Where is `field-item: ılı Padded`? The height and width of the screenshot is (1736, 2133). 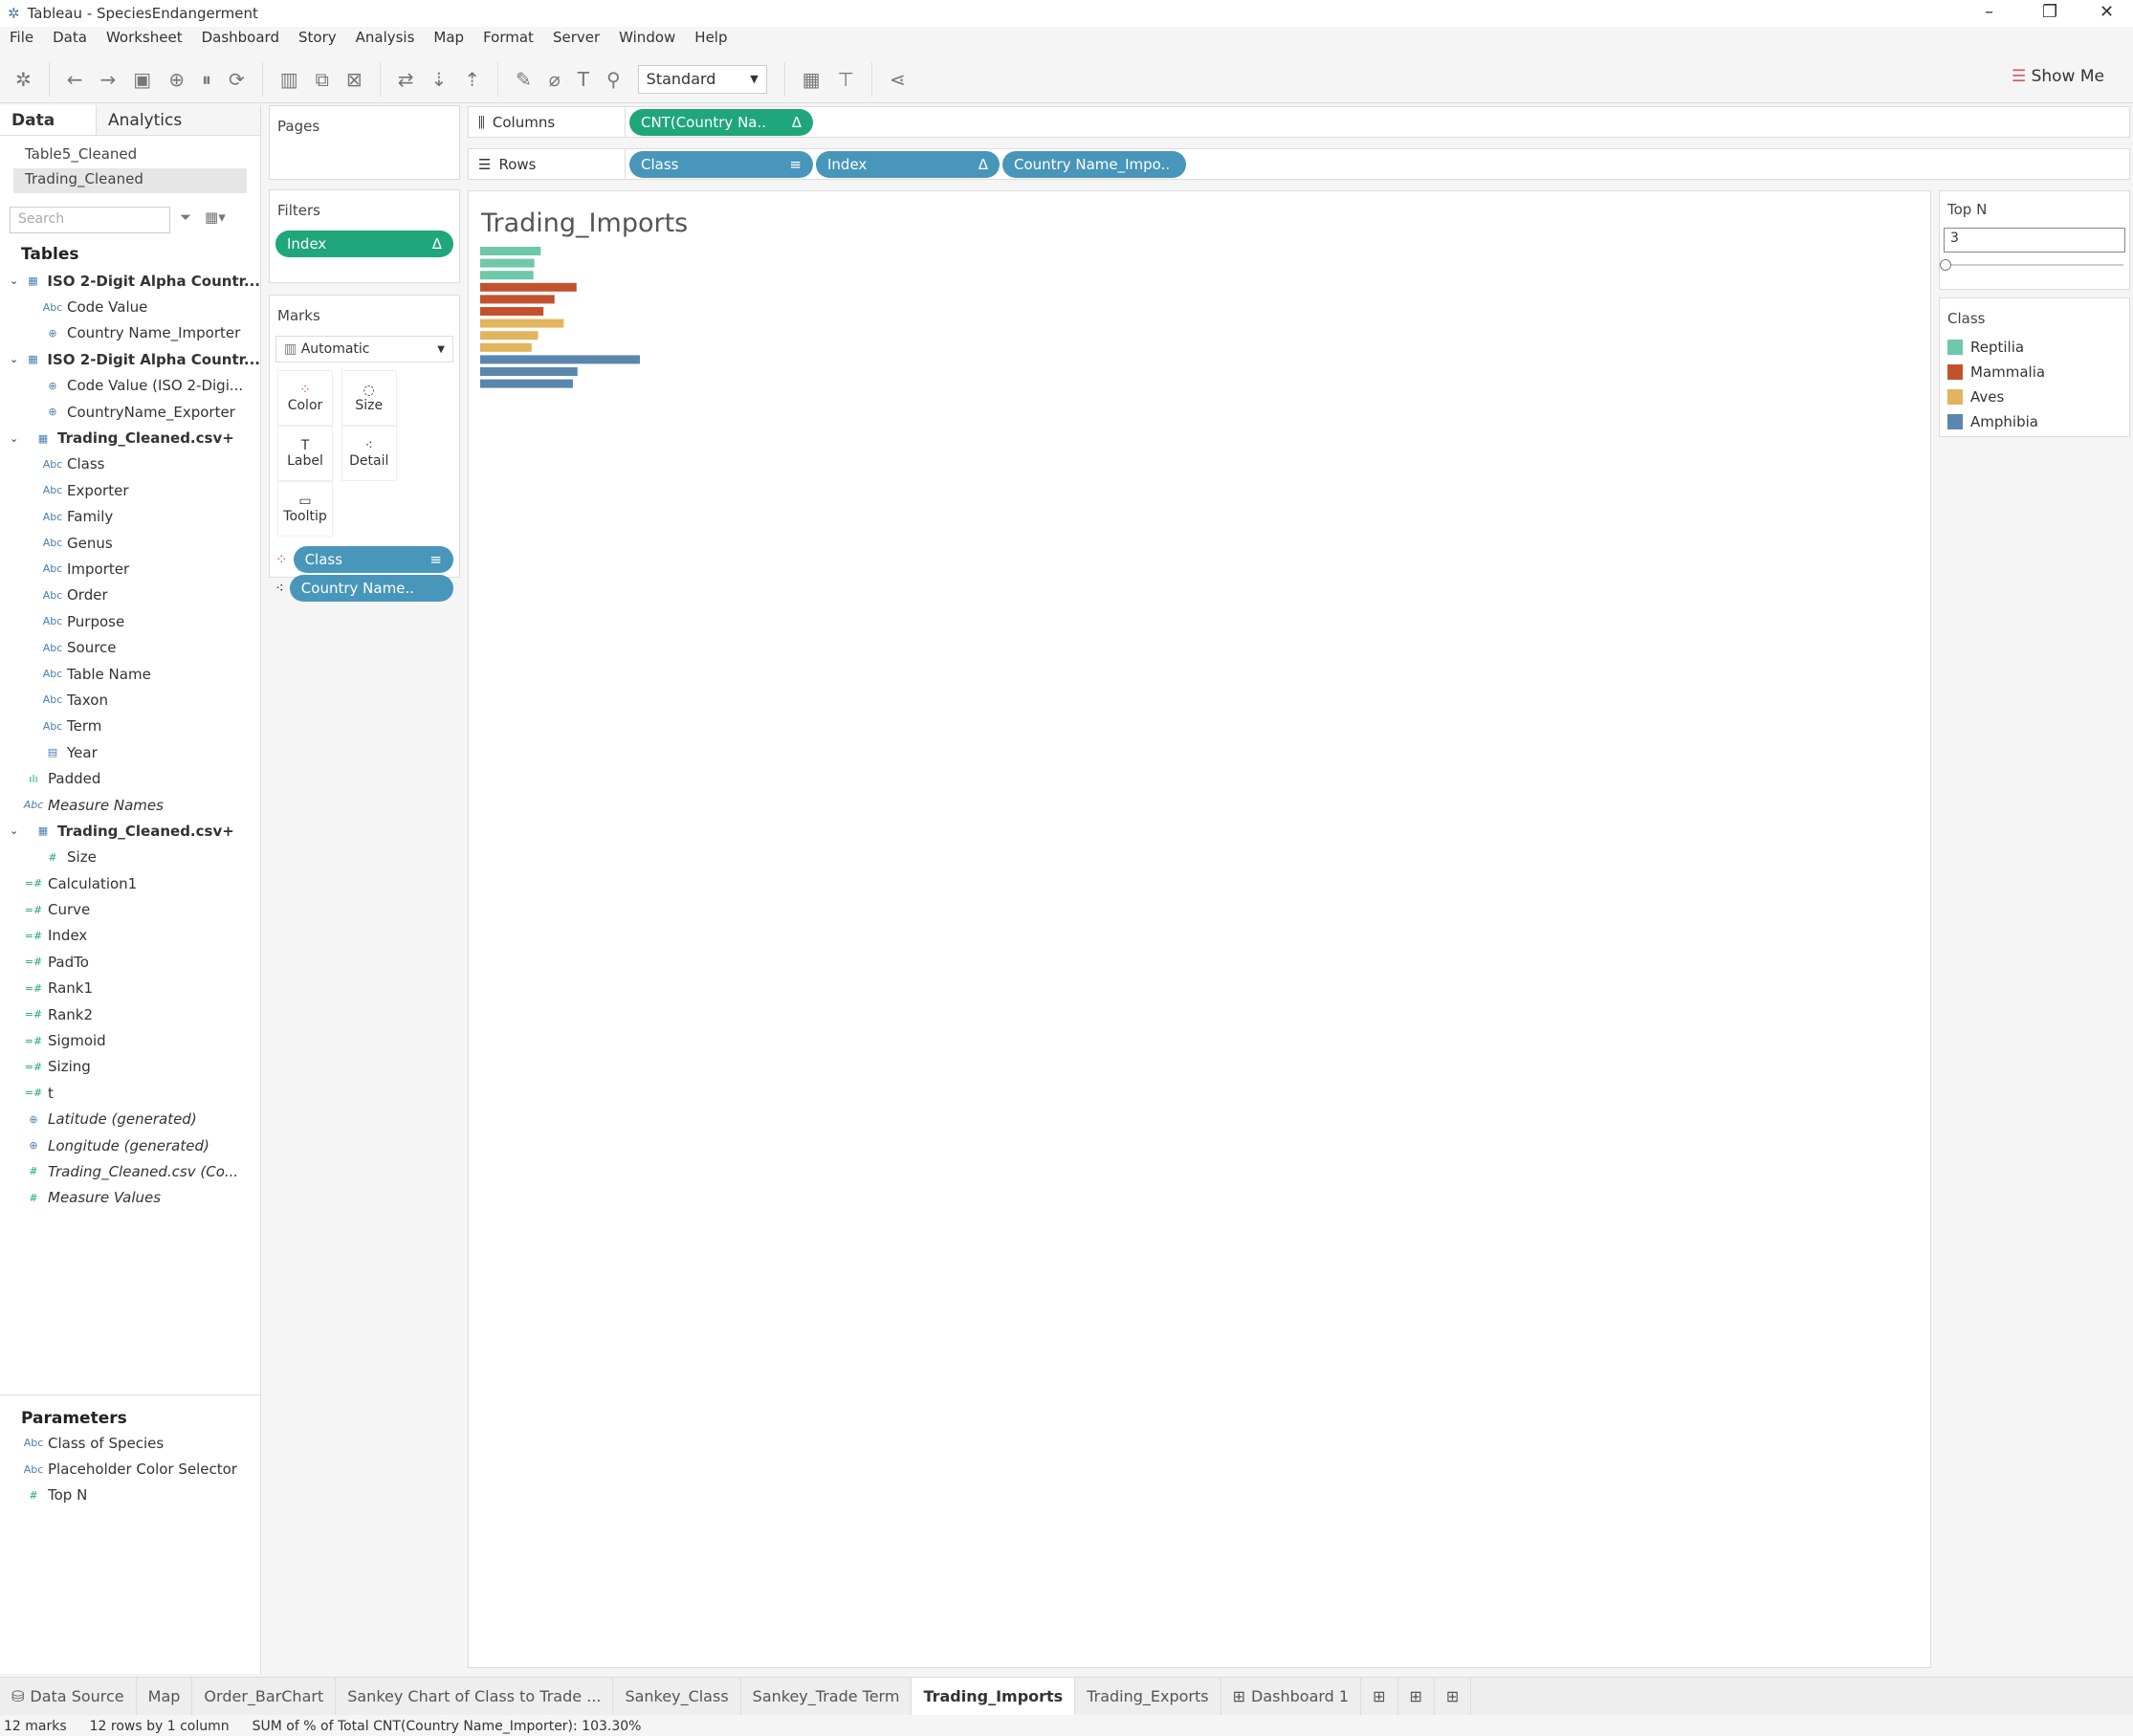 field-item: ılı Padded is located at coordinates (130, 778).